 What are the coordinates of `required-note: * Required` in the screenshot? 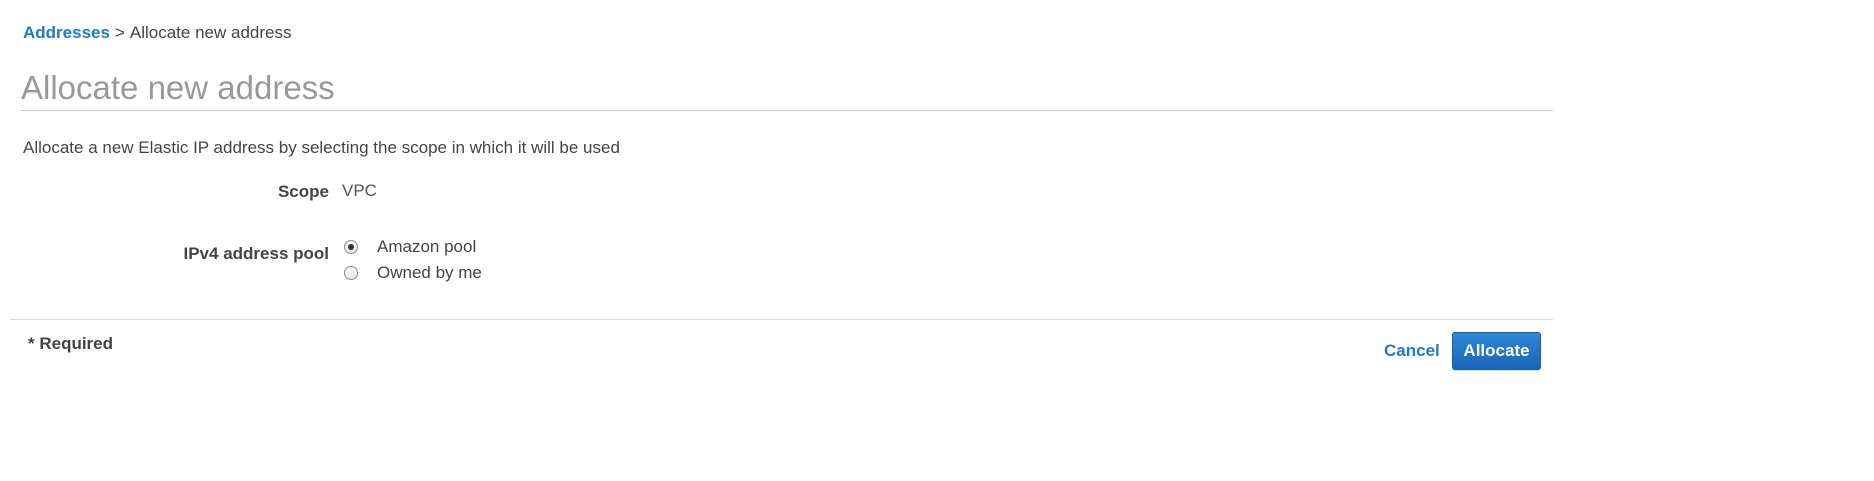 It's located at (71, 343).